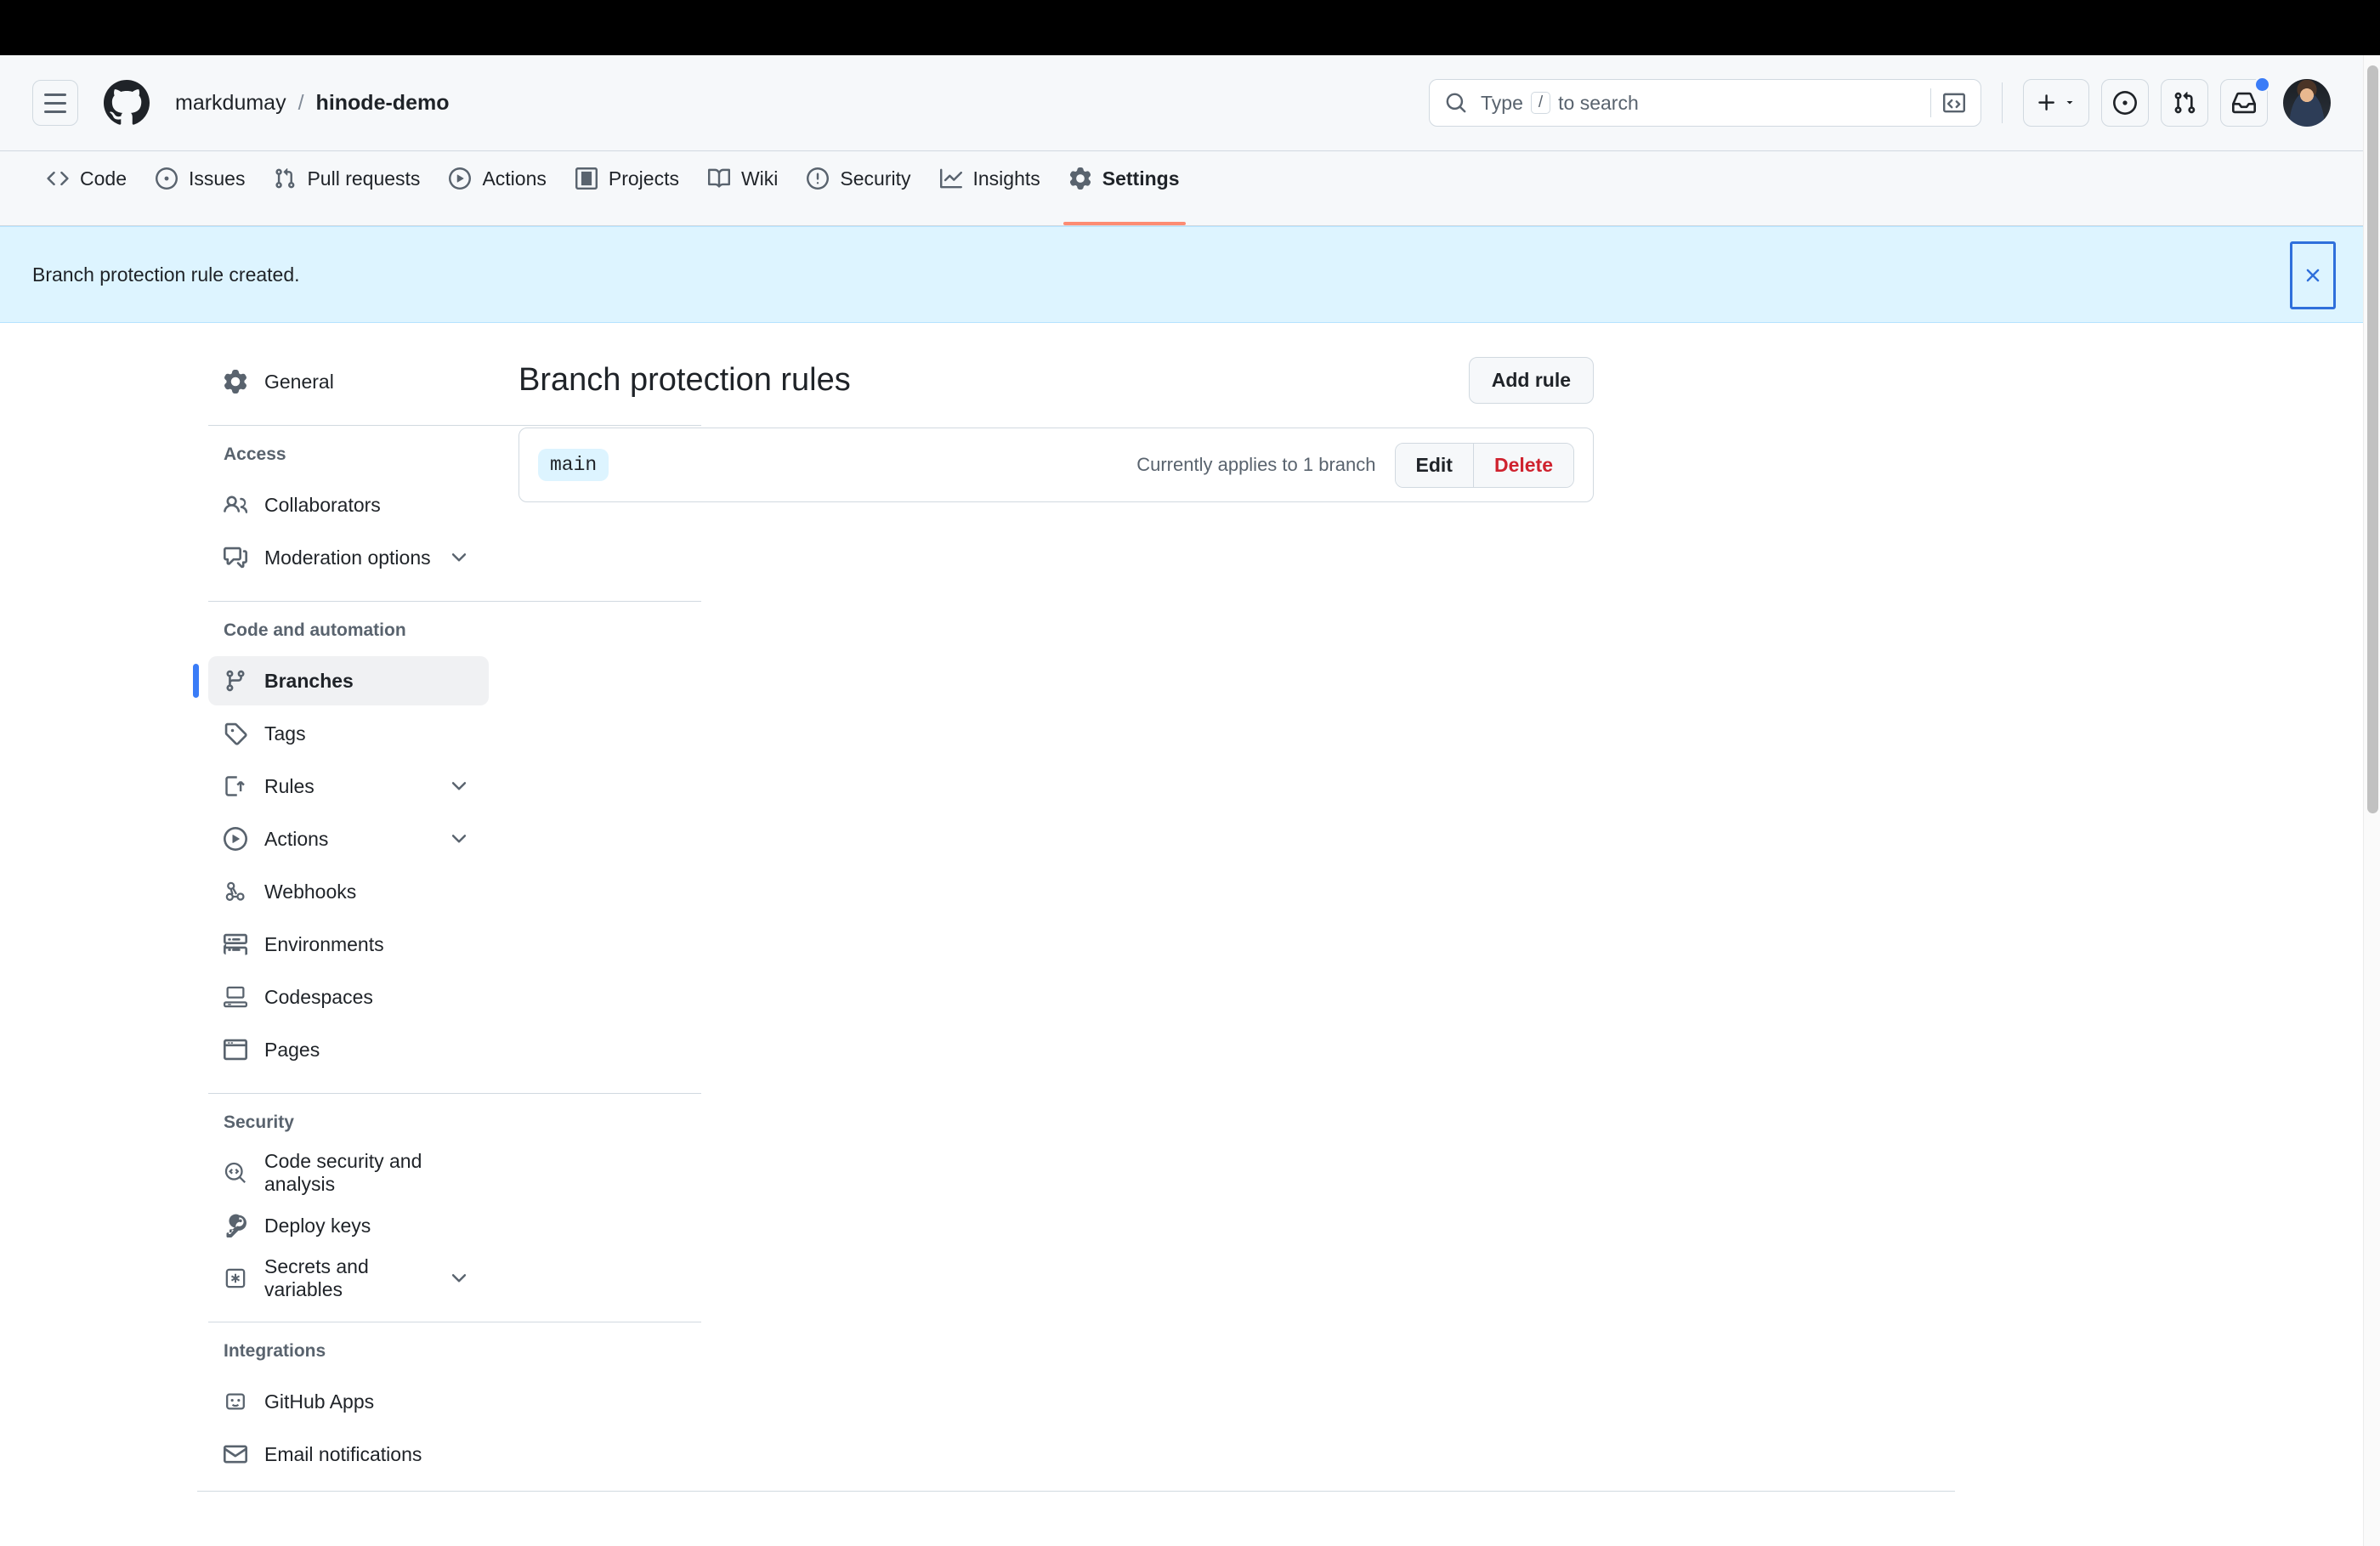  I want to click on rule-applies-to-text: Currently applies to 1 branch, so click(1256, 465).